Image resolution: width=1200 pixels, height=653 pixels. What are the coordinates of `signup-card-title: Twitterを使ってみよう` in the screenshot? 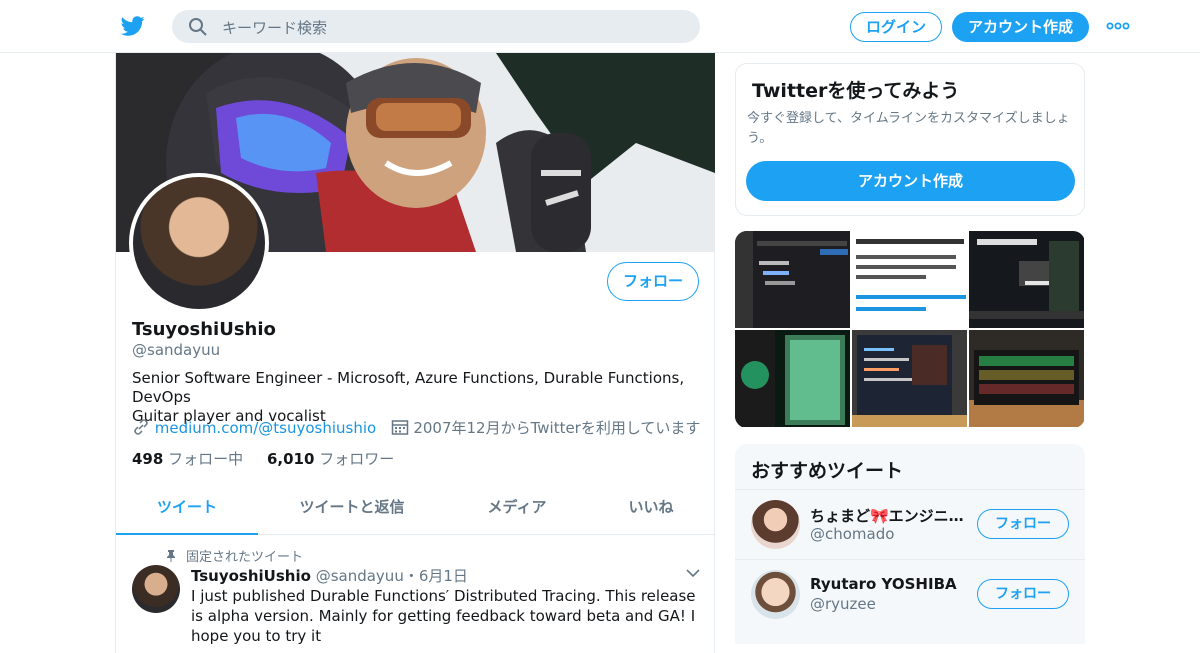 It's located at (856, 91).